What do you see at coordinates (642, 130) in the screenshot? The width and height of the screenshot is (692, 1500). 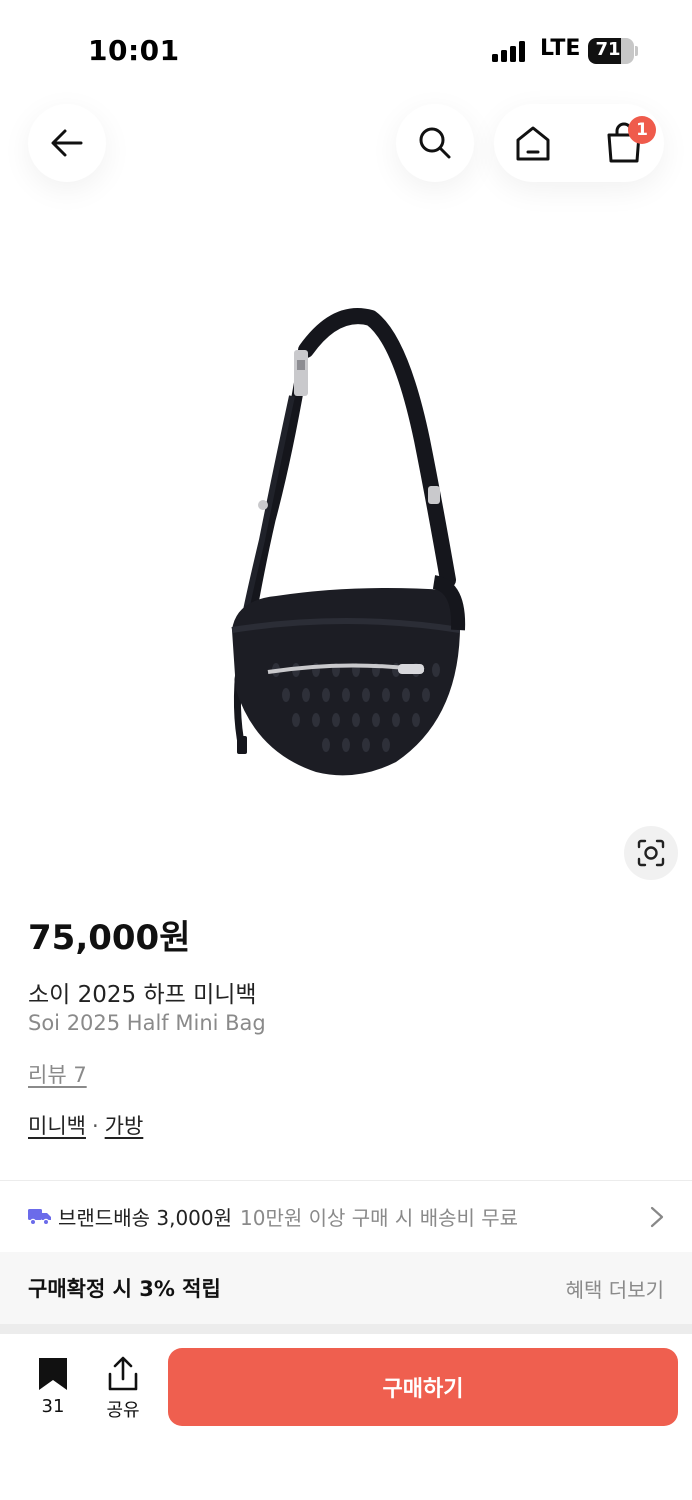 I see `cart-count-badge: 1` at bounding box center [642, 130].